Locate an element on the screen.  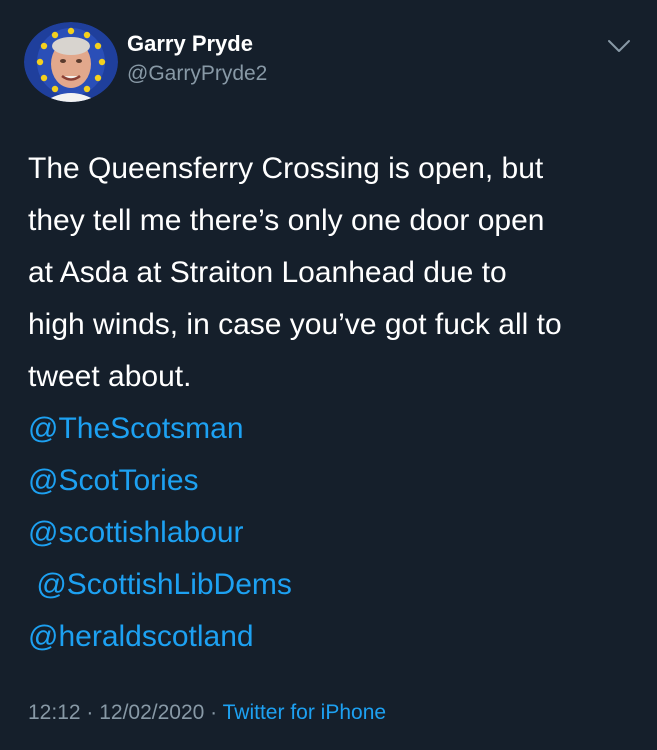
author-handle: @GarryPryde2 is located at coordinates (197, 74).